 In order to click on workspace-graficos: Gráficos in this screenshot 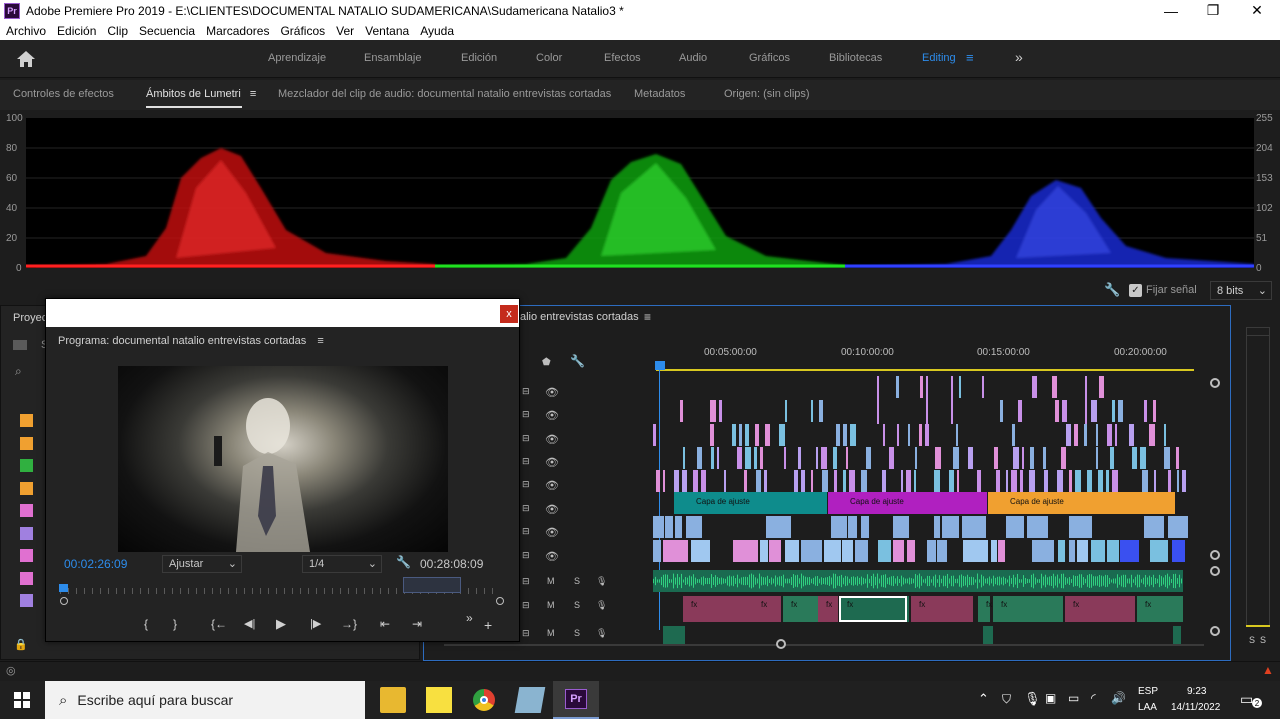, I will do `click(769, 58)`.